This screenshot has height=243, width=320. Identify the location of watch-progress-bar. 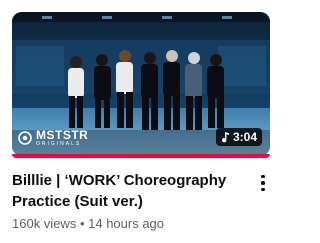
(141, 156).